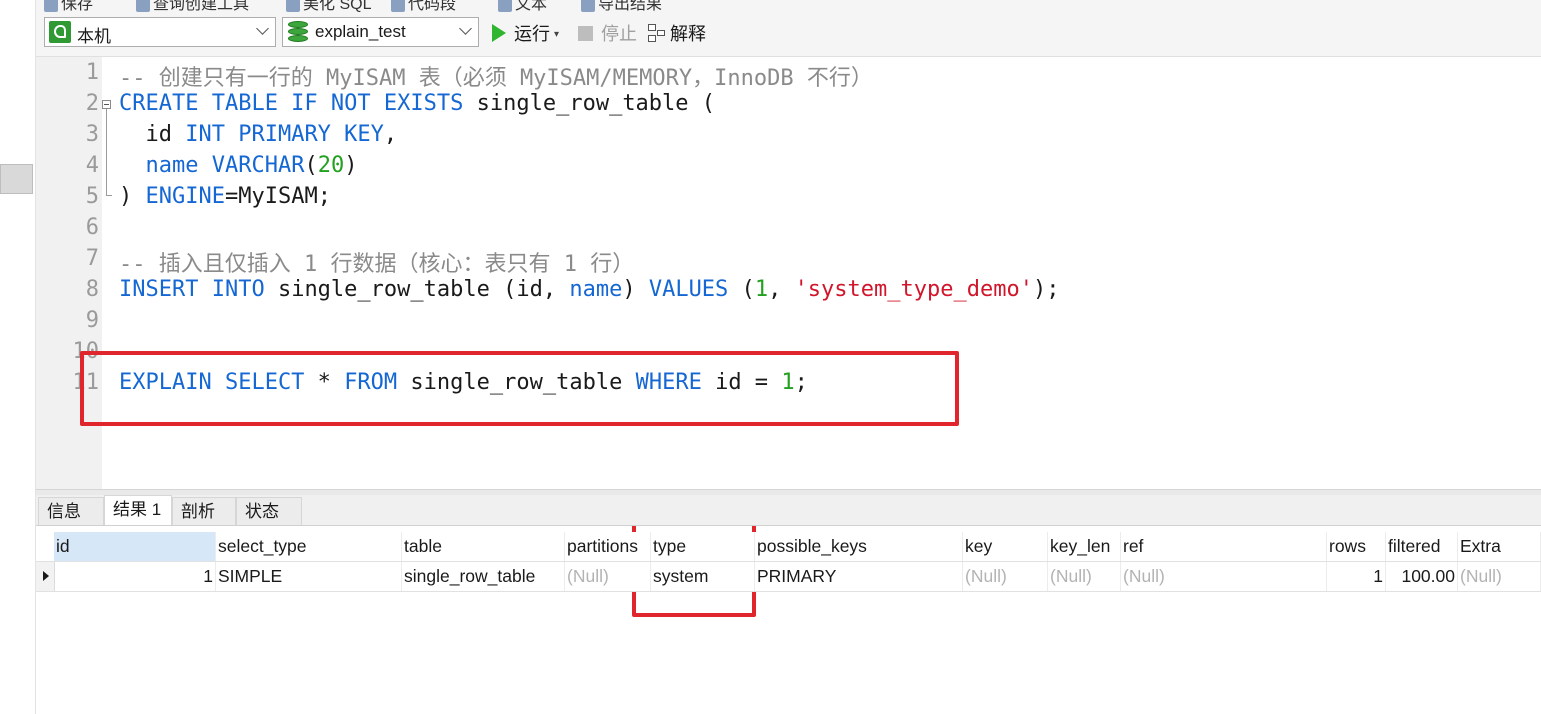 The width and height of the screenshot is (1541, 714). I want to click on tab-profile: 剖析, so click(204, 511).